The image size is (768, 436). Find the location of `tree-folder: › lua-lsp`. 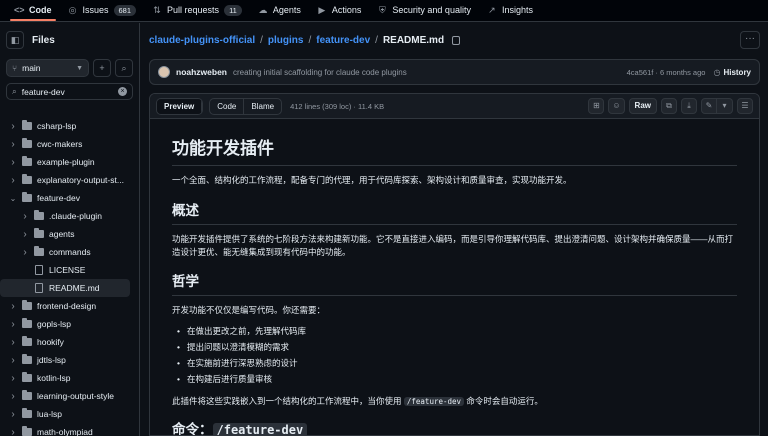

tree-folder: › lua-lsp is located at coordinates (69, 414).